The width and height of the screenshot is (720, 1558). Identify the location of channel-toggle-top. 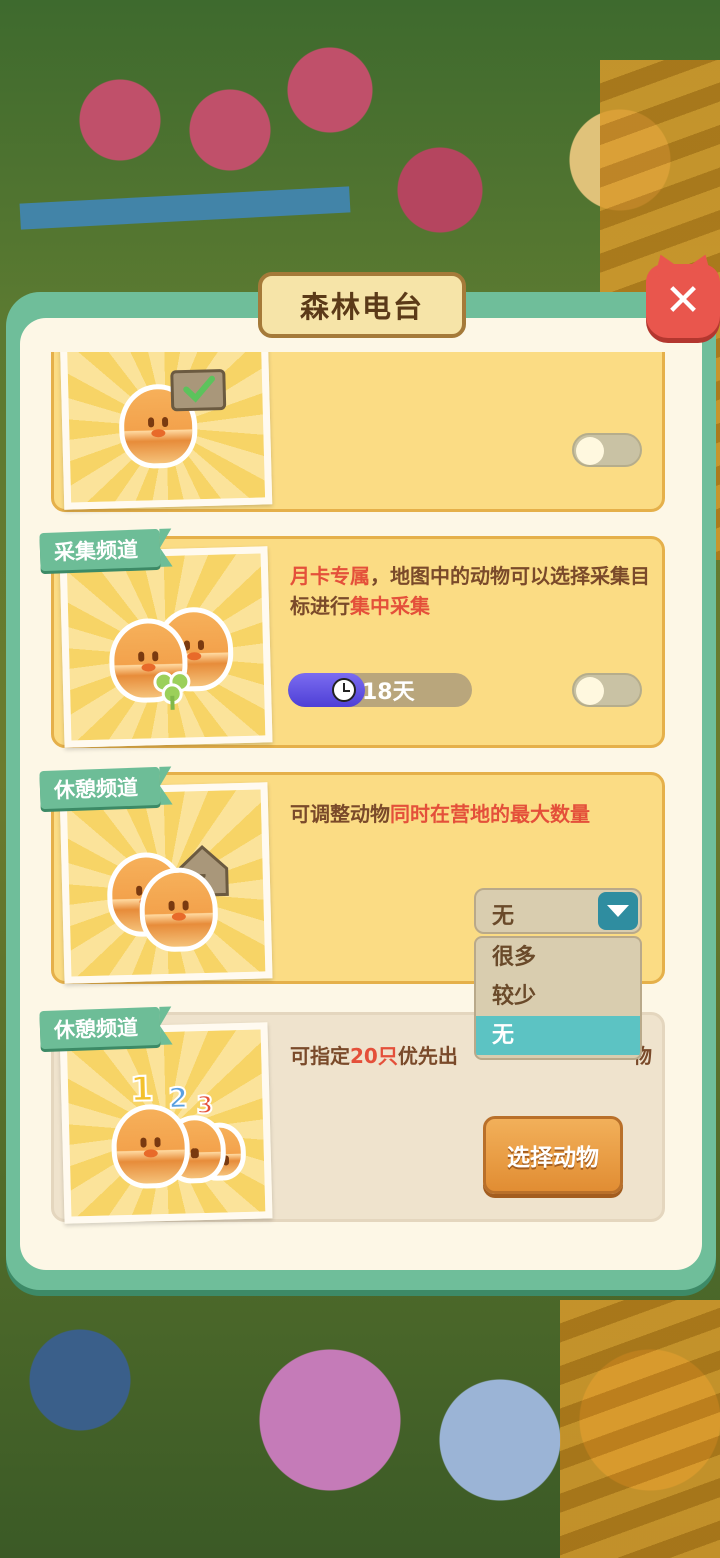
(607, 450).